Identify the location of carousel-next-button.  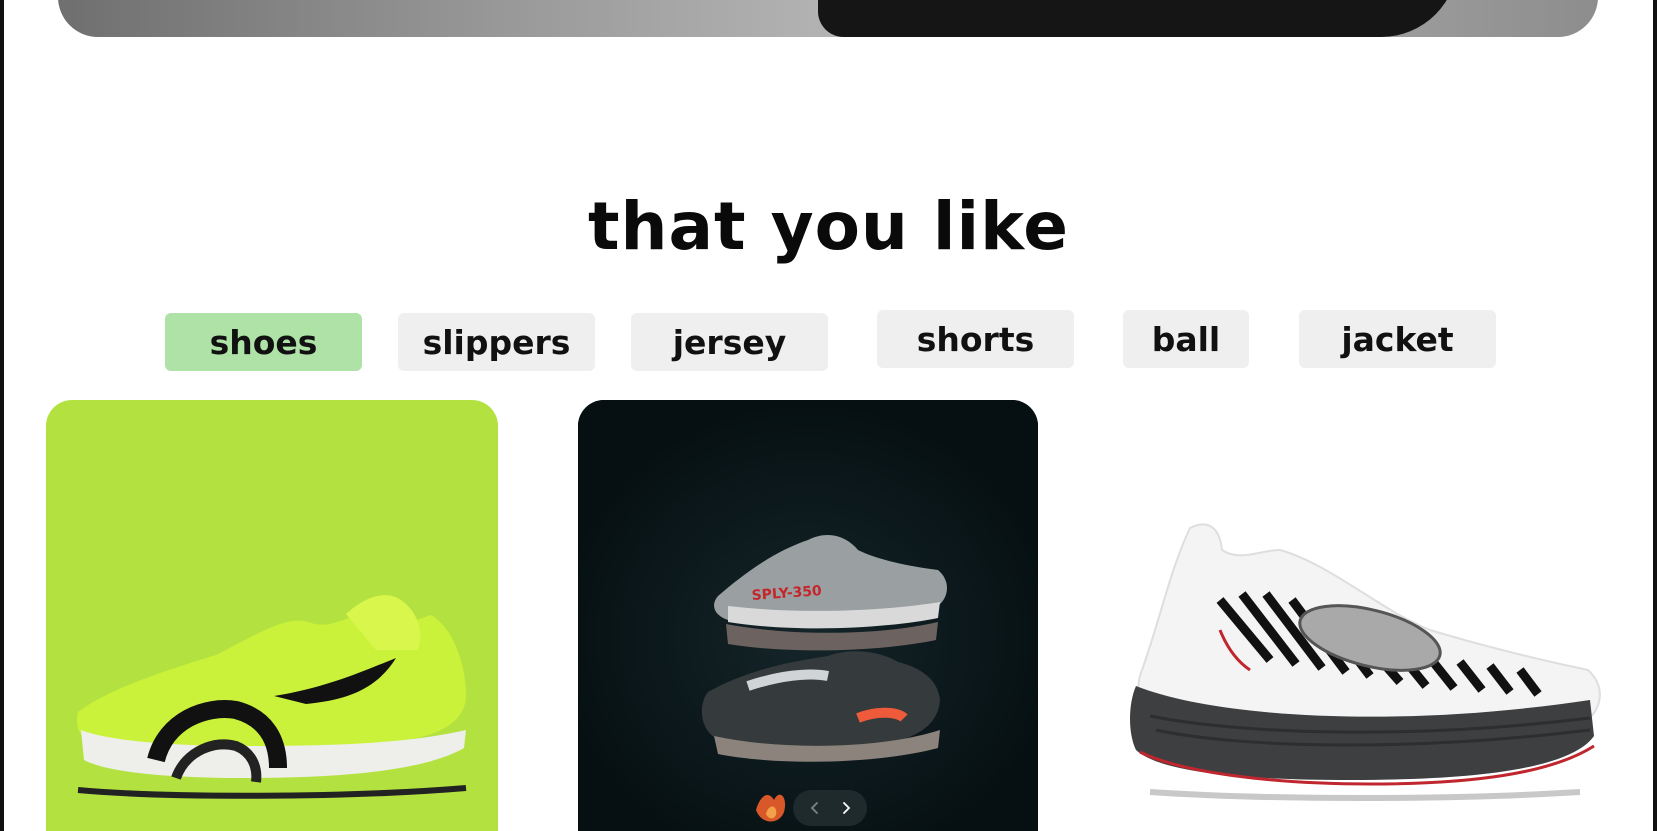
(846, 808).